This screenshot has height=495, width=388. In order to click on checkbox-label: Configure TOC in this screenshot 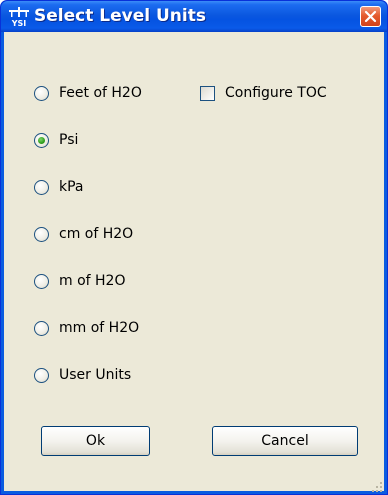, I will do `click(276, 93)`.